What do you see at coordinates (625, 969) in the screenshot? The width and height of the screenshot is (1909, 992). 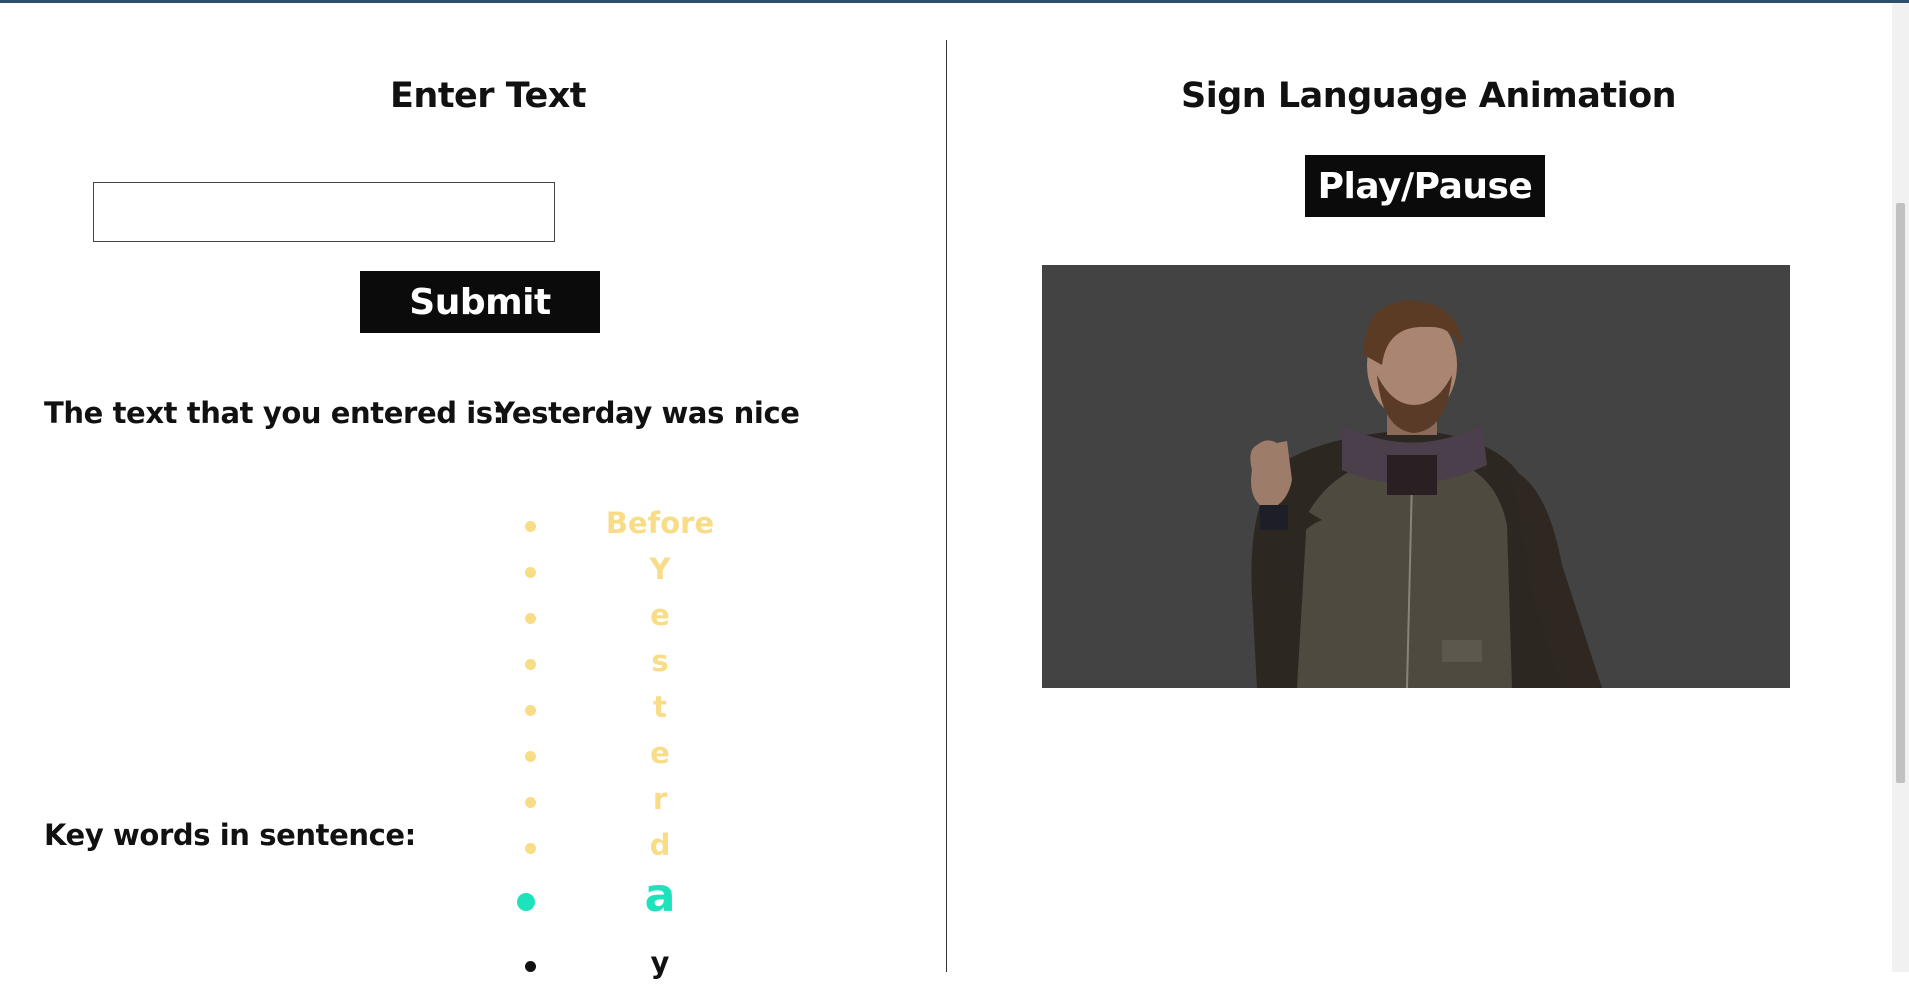 I see `keyword-item: y` at bounding box center [625, 969].